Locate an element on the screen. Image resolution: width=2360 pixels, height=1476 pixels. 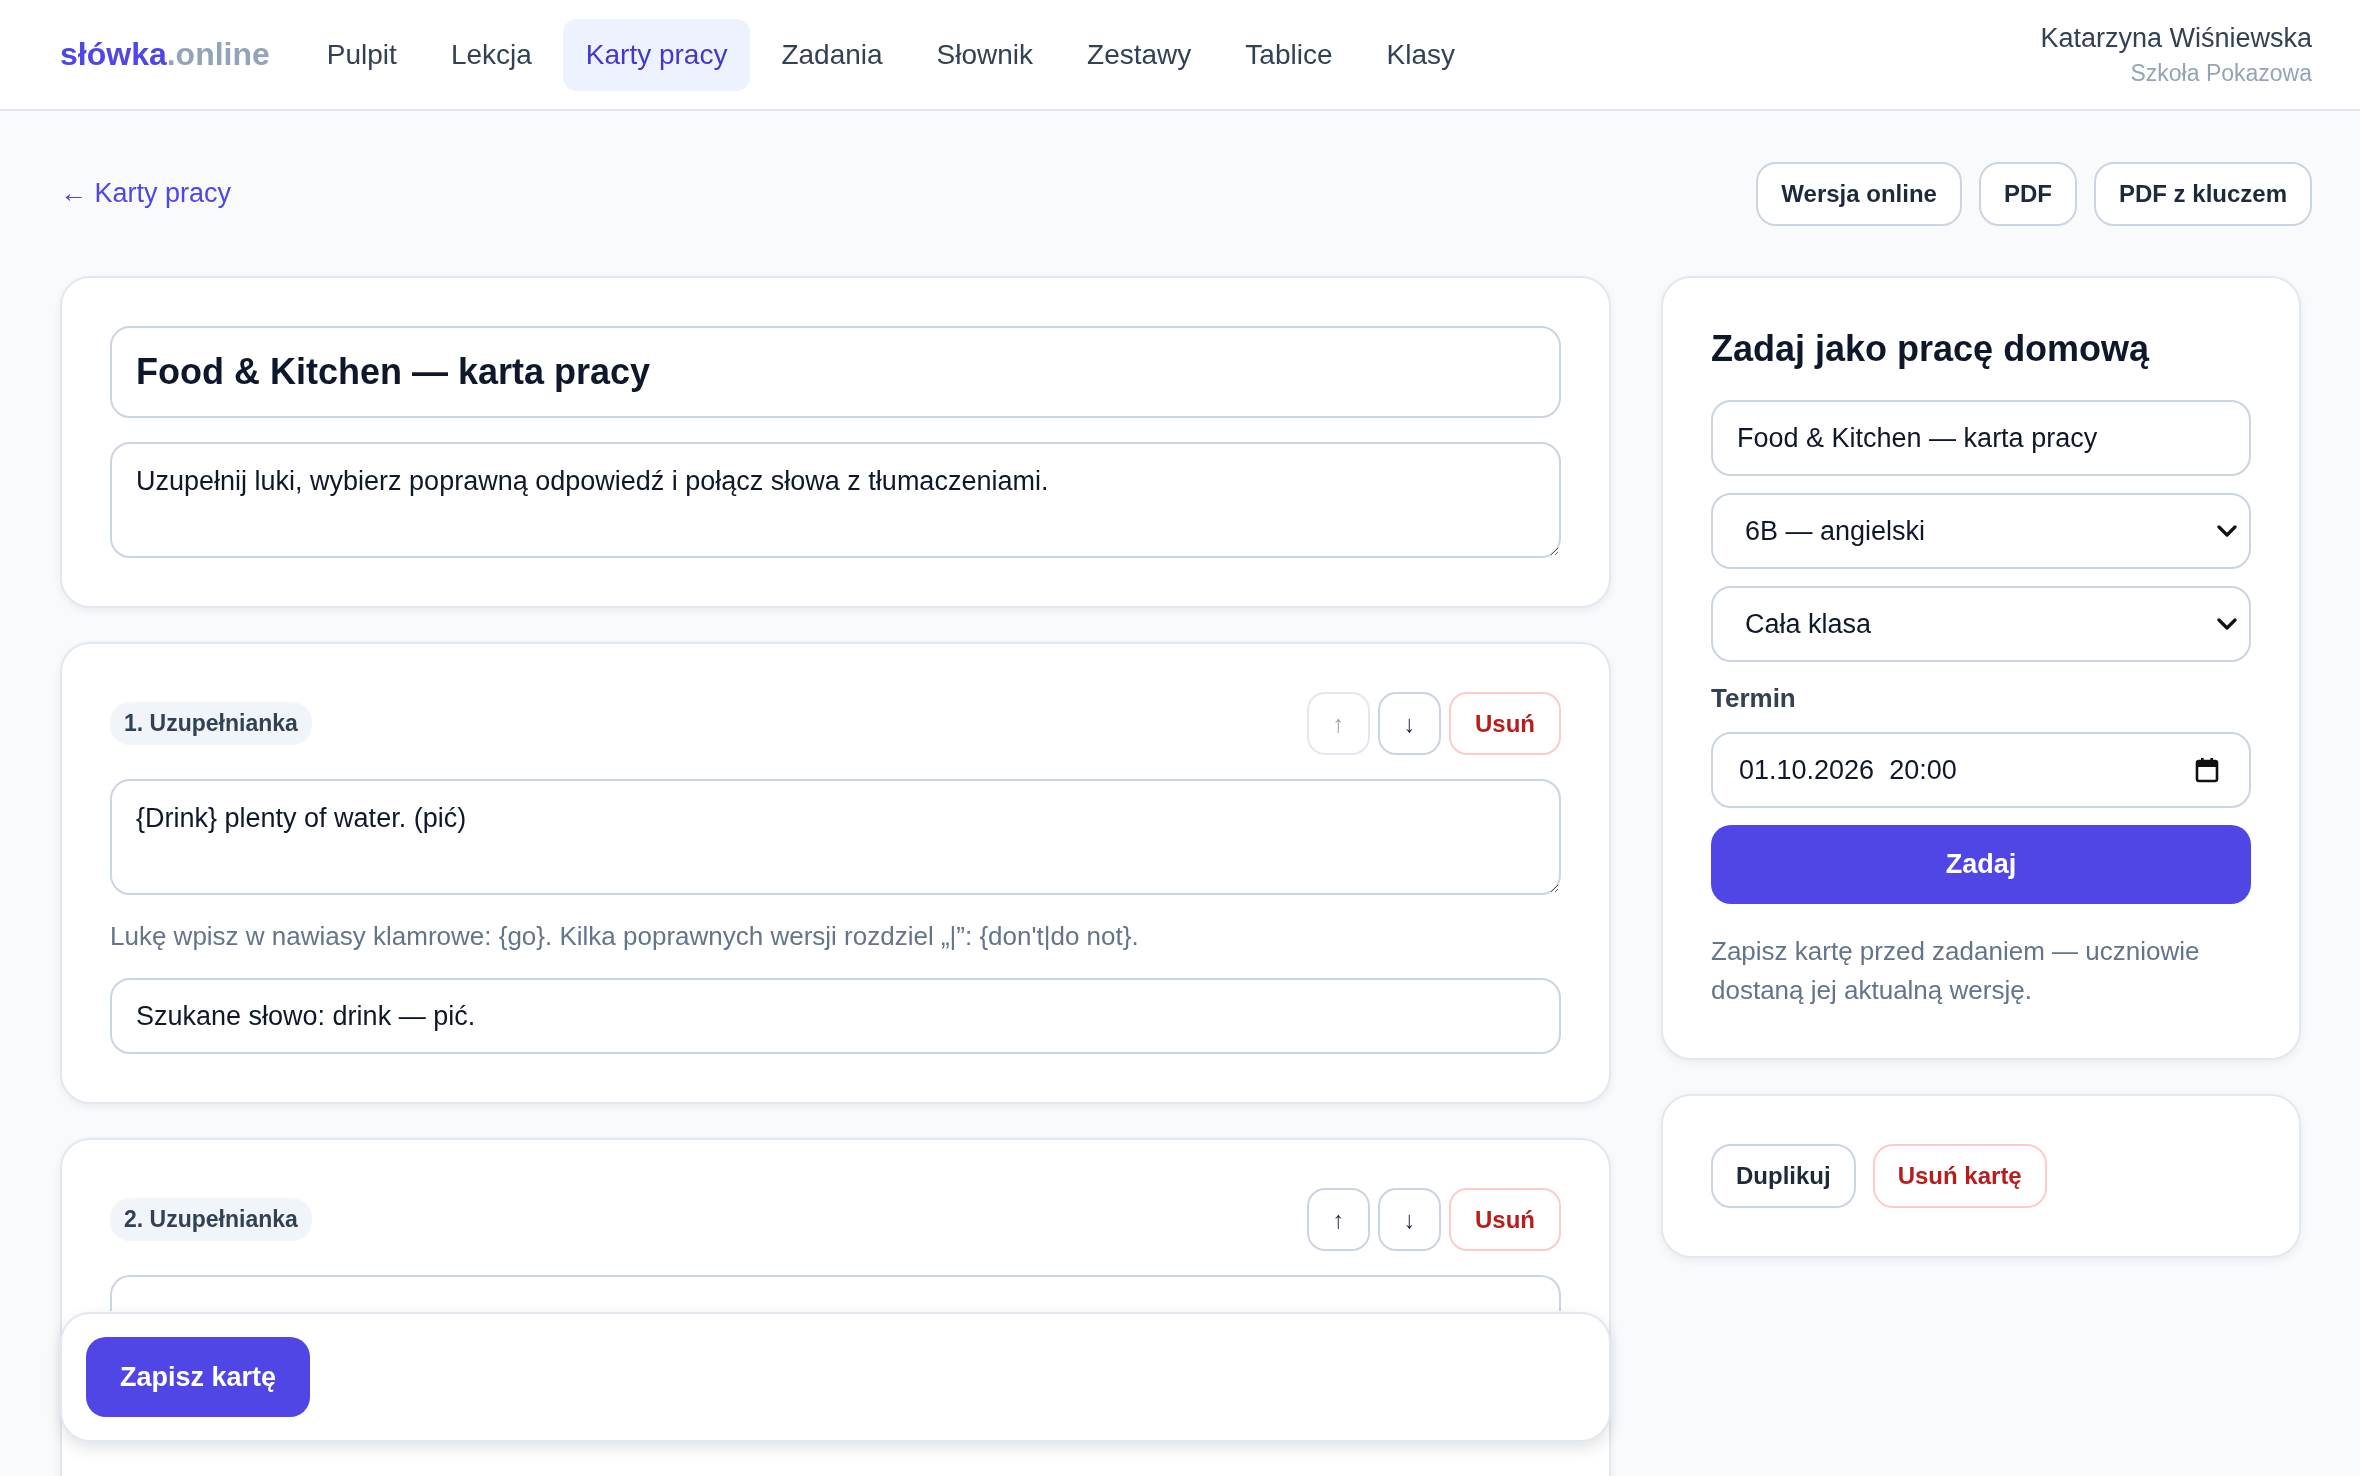
deadline-field: 01.10.2026 20:00 is located at coordinates (1981, 770).